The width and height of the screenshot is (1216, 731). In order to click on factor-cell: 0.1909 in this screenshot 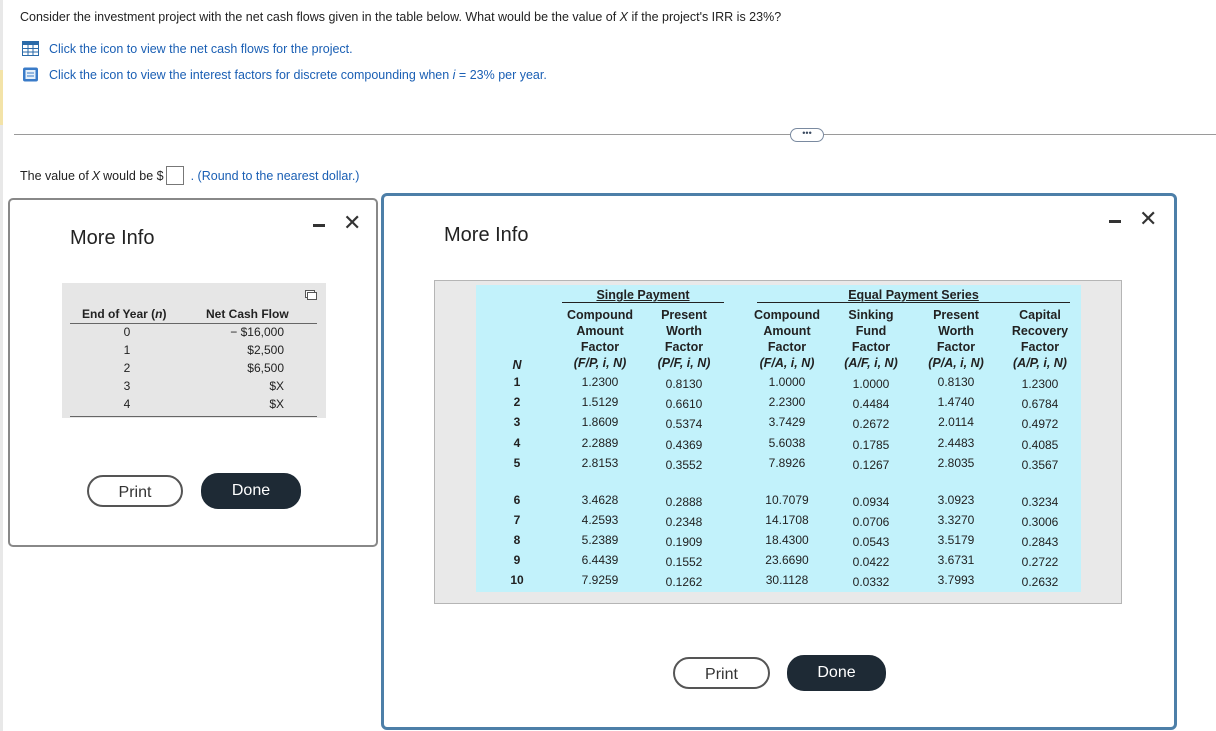, I will do `click(684, 542)`.